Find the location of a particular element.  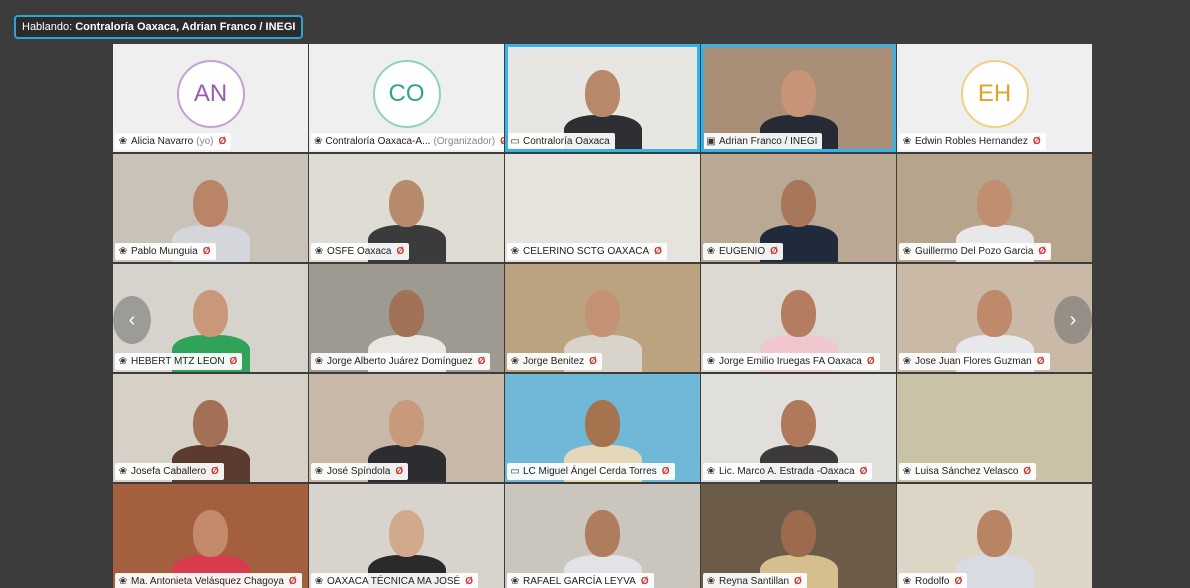

participant-tile: ▭ Contraloría Oaxaca is located at coordinates (602, 98).